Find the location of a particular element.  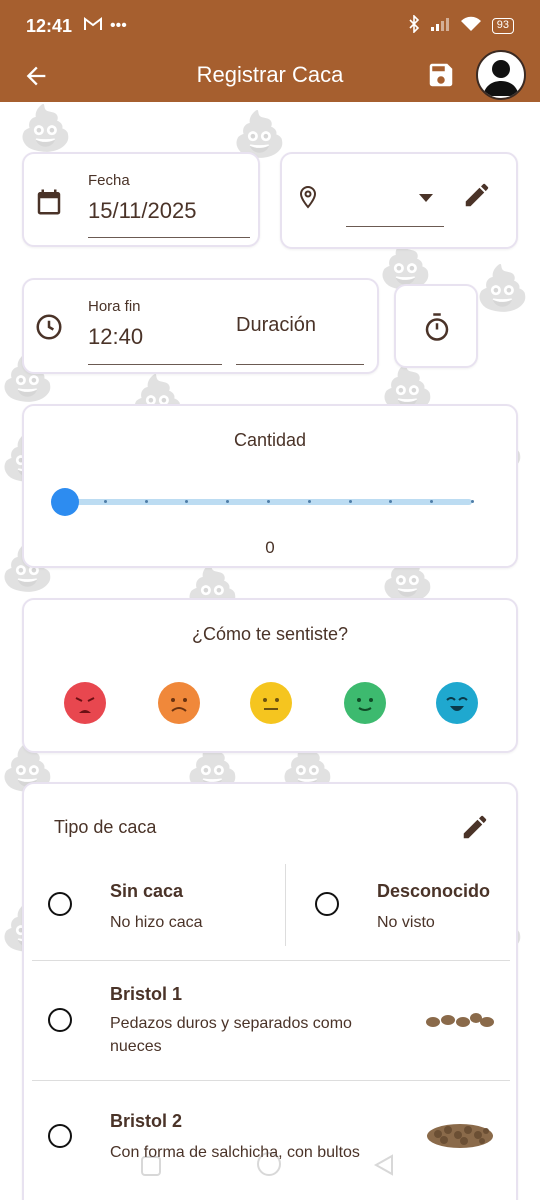

option-title: Bristol 2 is located at coordinates (146, 1121).